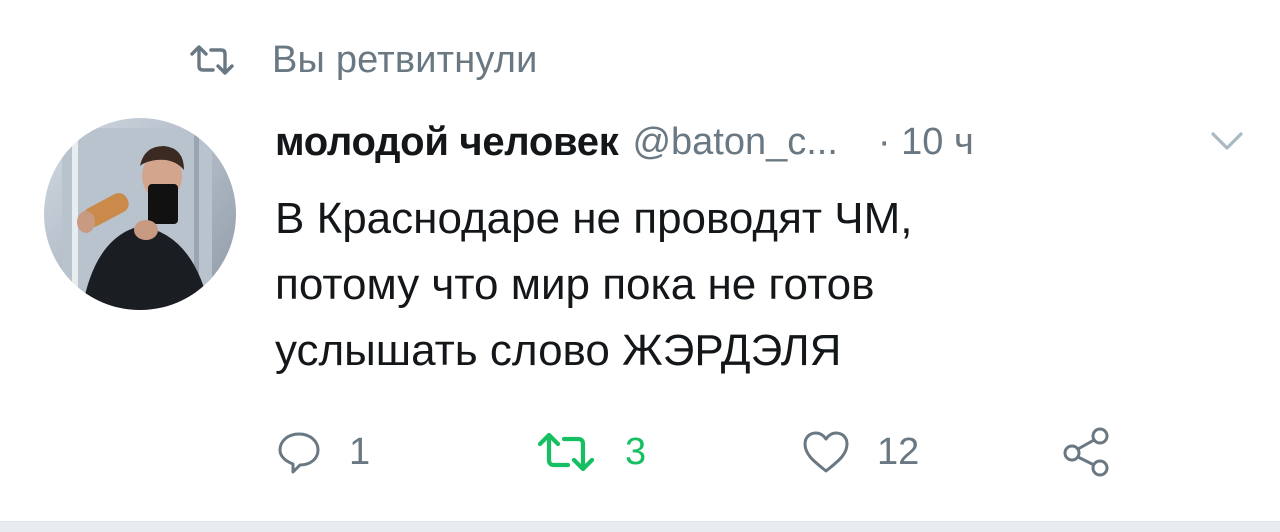 This screenshot has height=532, width=1280. Describe the element at coordinates (405, 60) in the screenshot. I see `retweet-context-label: Вы ретвитнули` at that location.